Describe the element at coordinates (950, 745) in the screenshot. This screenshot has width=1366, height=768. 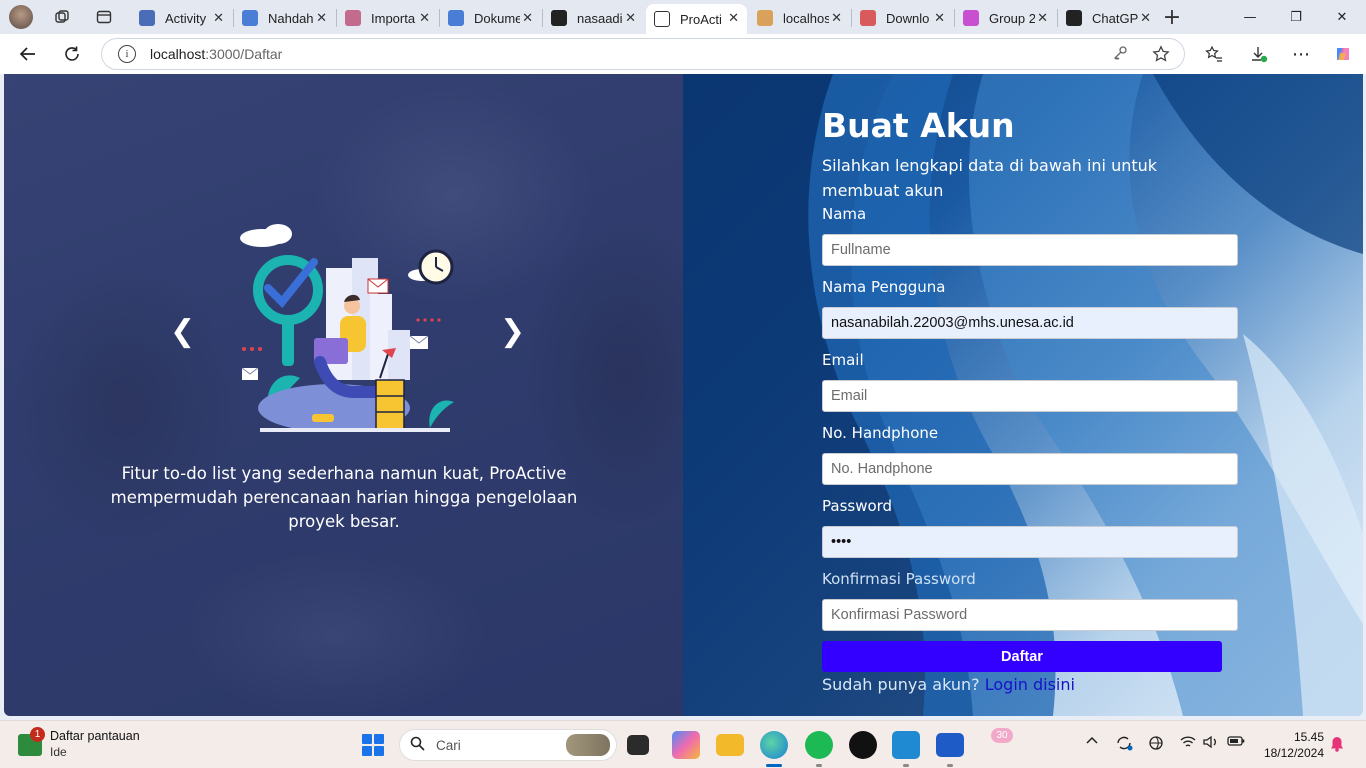
I see `word-icon` at that location.